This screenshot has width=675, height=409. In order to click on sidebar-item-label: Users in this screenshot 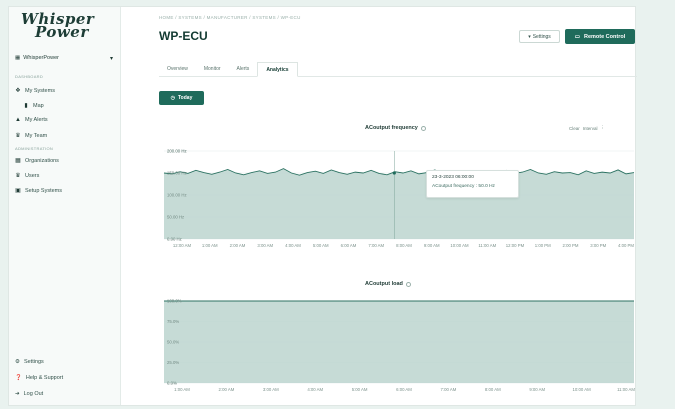, I will do `click(32, 175)`.